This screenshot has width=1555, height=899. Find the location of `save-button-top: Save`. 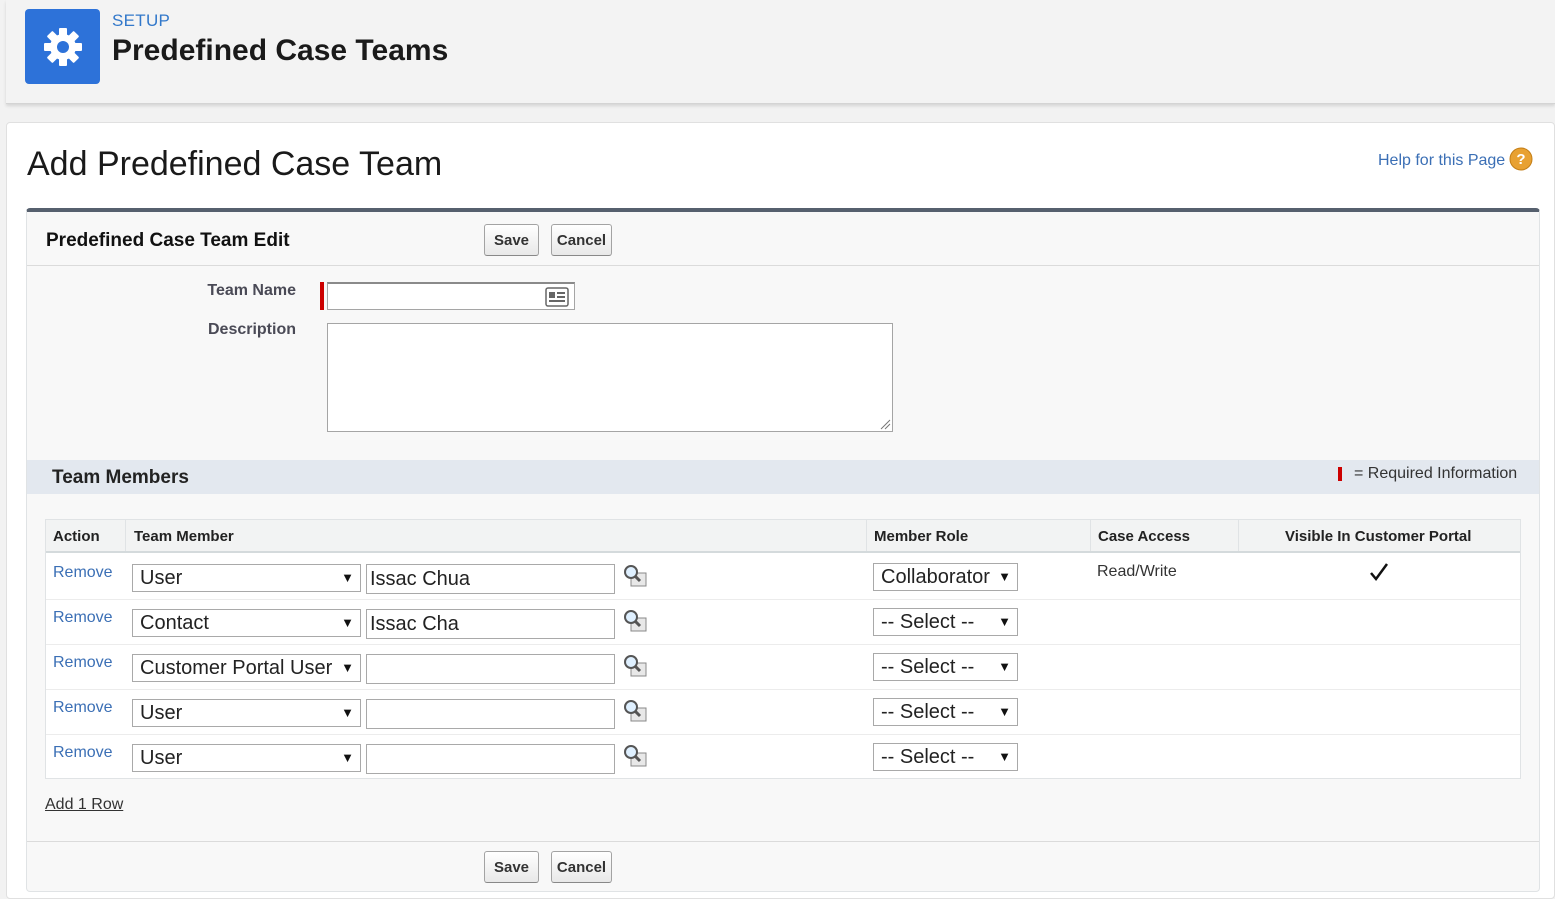

save-button-top: Save is located at coordinates (511, 240).